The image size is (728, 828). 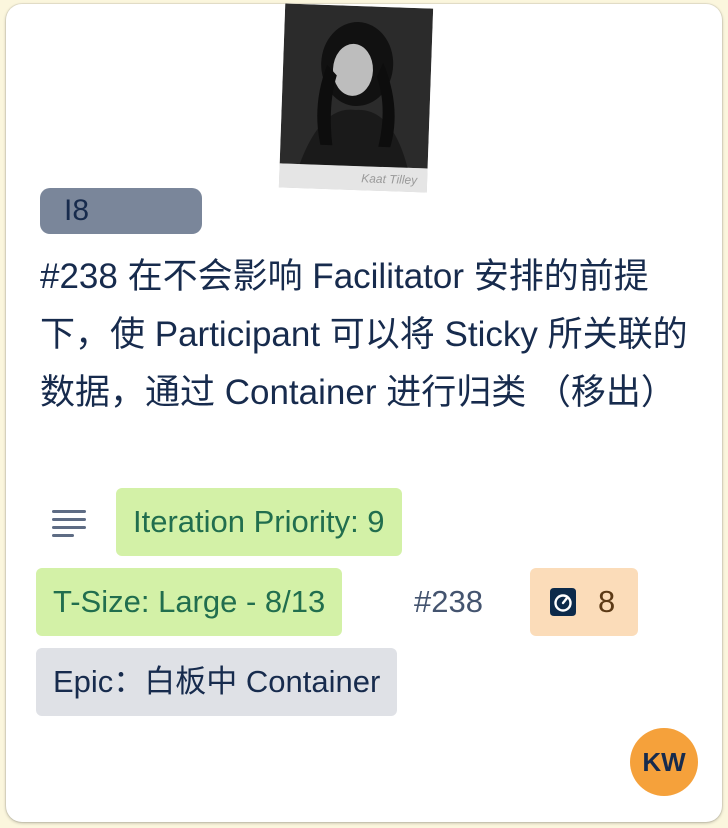 What do you see at coordinates (69, 525) in the screenshot?
I see `description-icon` at bounding box center [69, 525].